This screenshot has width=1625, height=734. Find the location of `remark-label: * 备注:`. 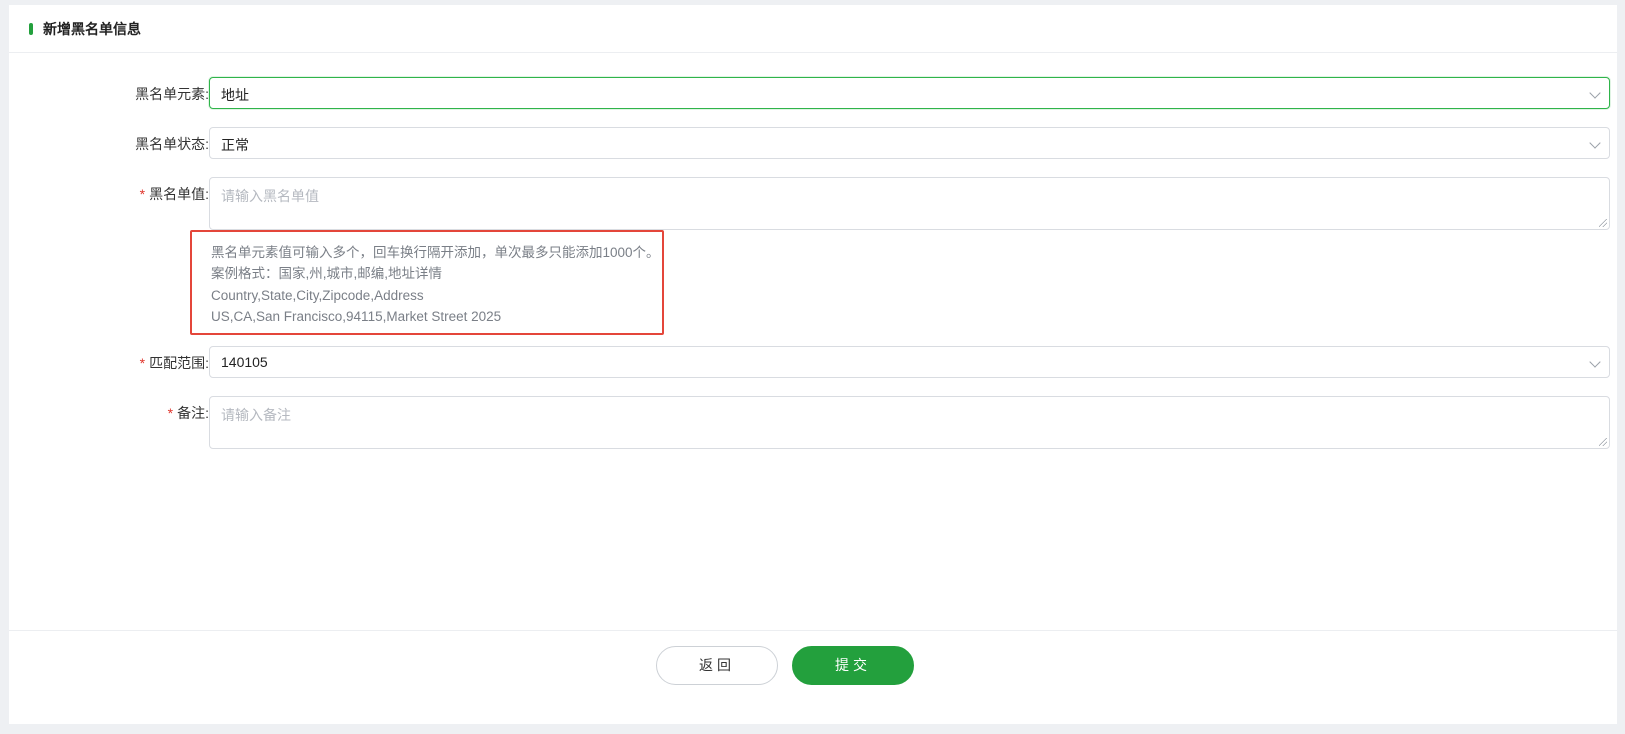

remark-label: * 备注: is located at coordinates (188, 413).